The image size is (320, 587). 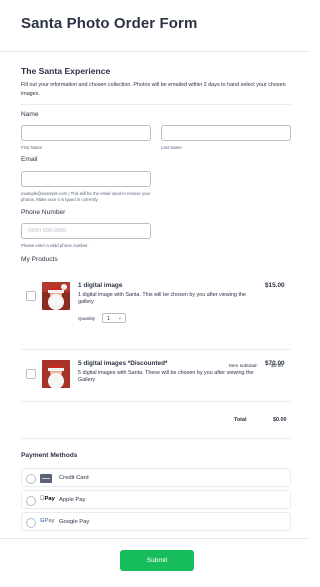 What do you see at coordinates (275, 285) in the screenshot?
I see `product-1-price: $15.00` at bounding box center [275, 285].